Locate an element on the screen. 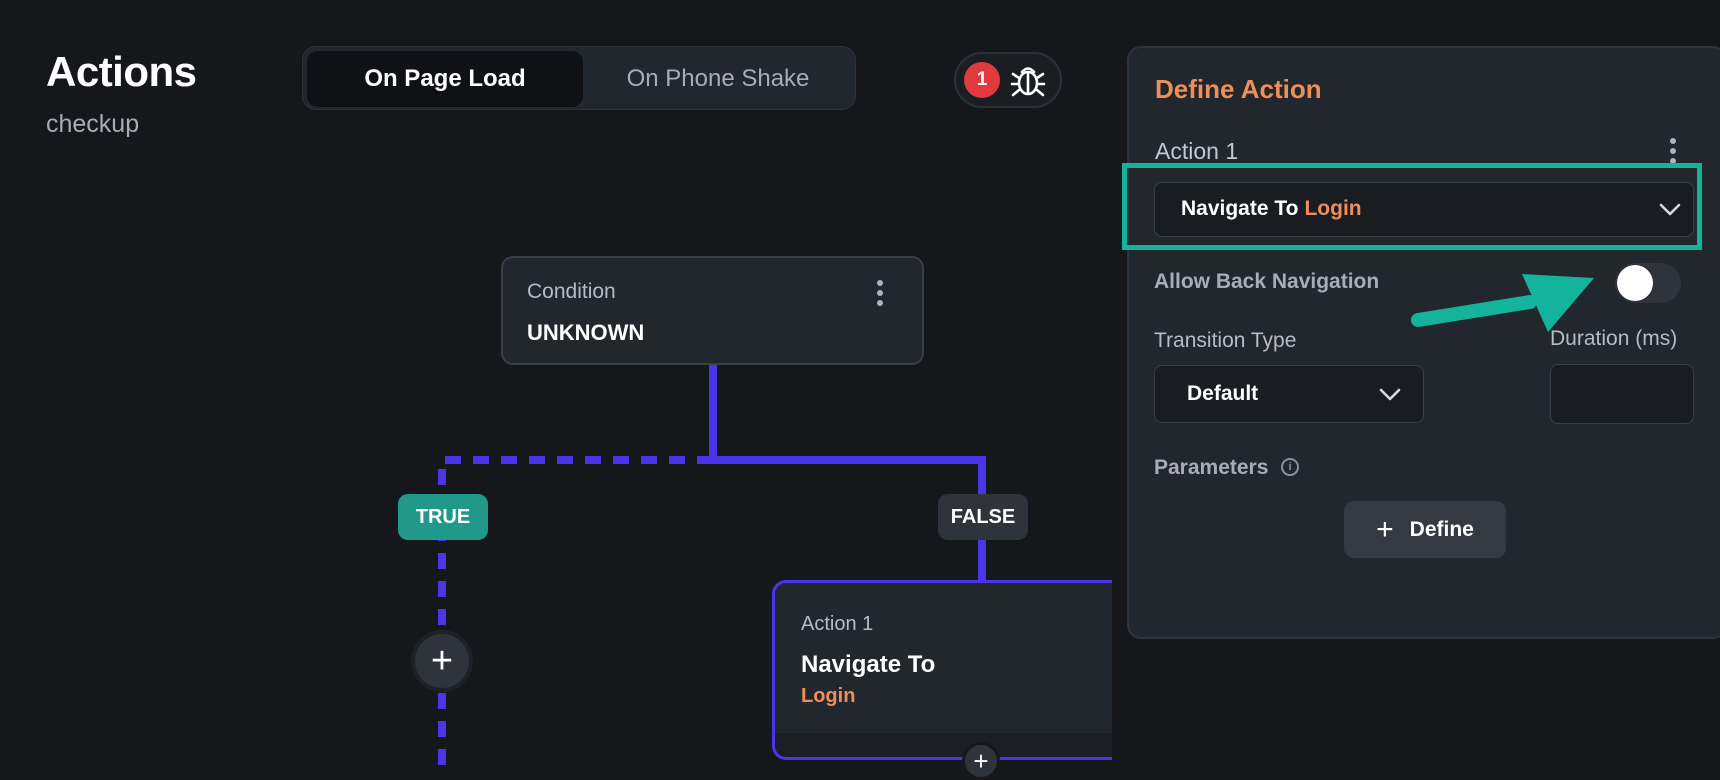 The height and width of the screenshot is (780, 1720). allow-back-navigation-label: Allow Back Navigation is located at coordinates (1267, 281).